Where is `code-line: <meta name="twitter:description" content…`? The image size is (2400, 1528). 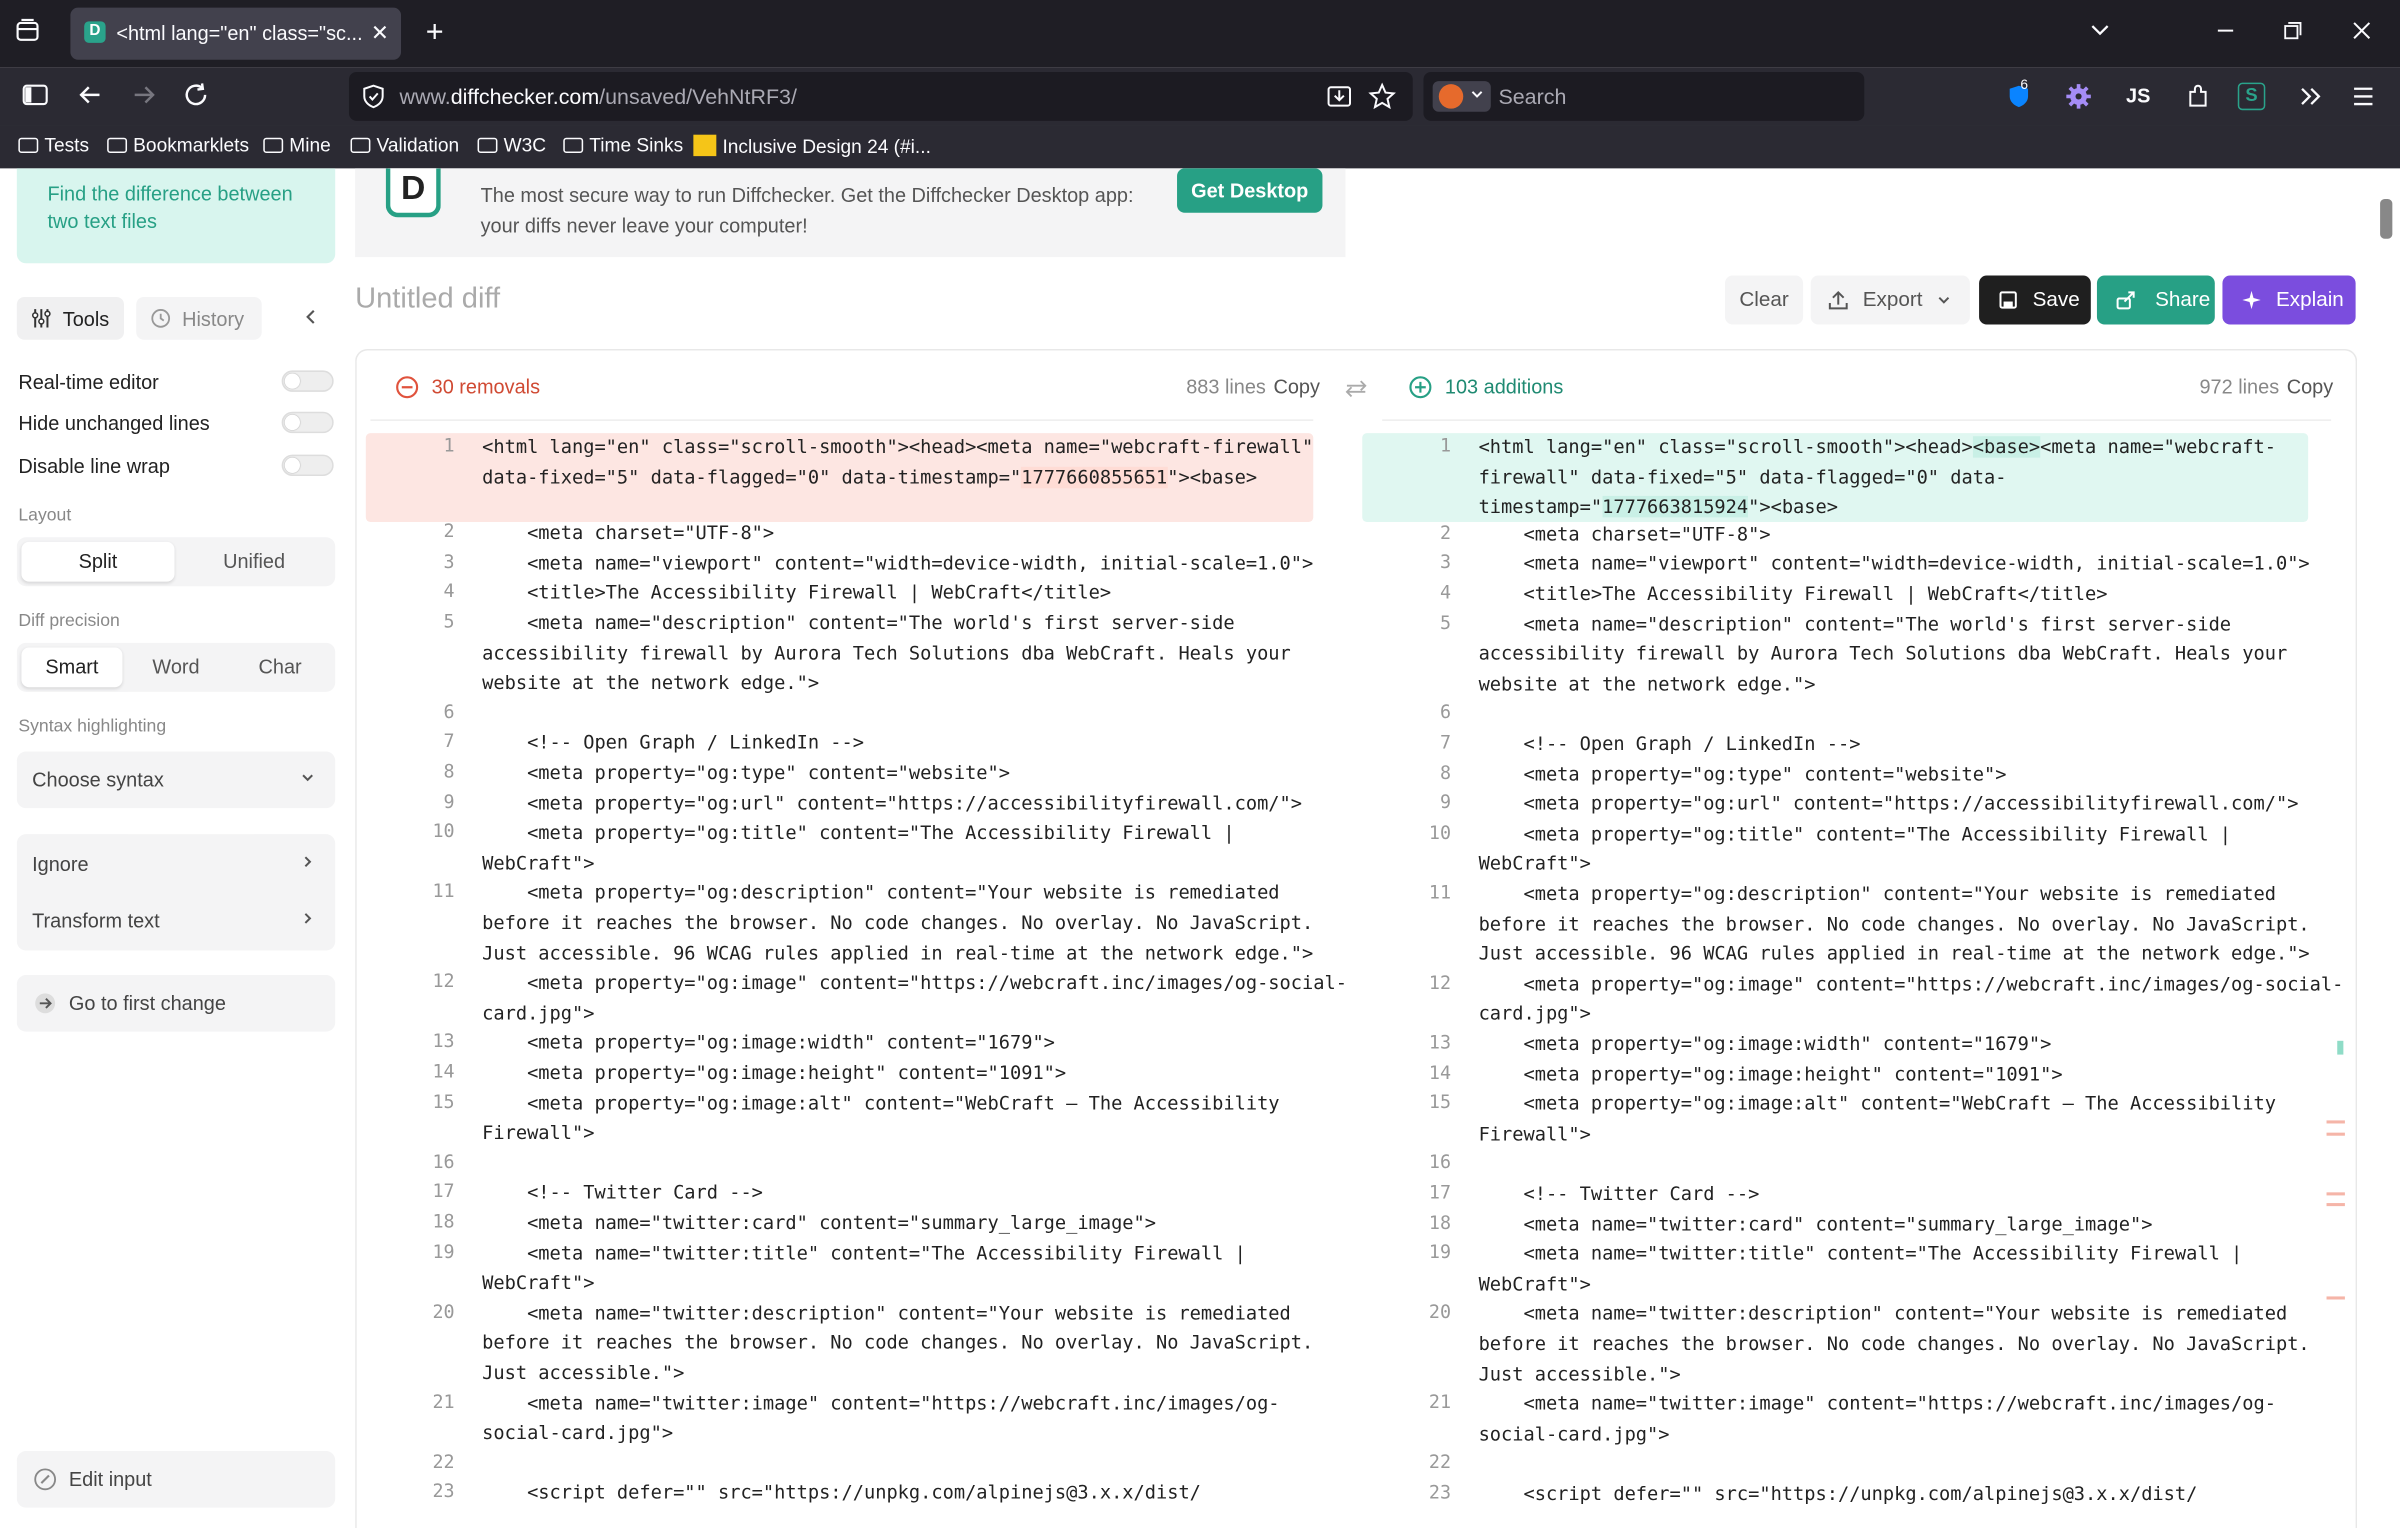
code-line: <meta name="twitter:description" content… is located at coordinates (1883, 1314).